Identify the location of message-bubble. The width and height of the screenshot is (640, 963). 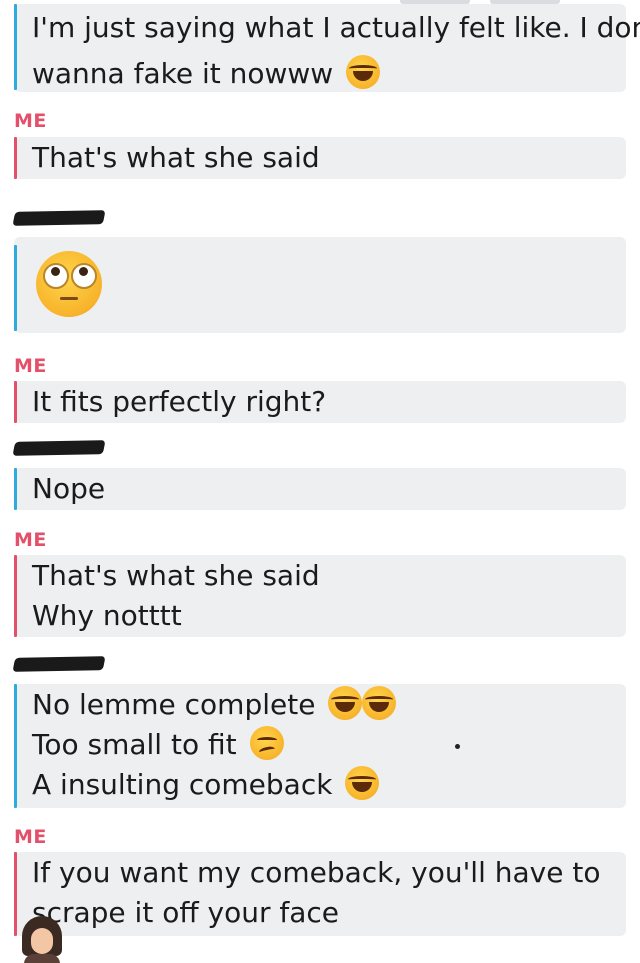
(320, 285).